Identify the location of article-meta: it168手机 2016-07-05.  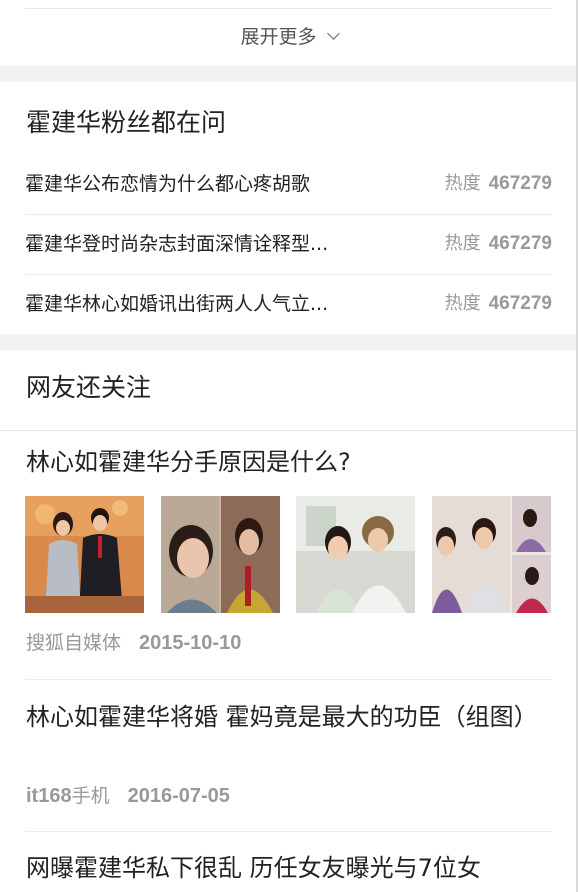
(128, 796).